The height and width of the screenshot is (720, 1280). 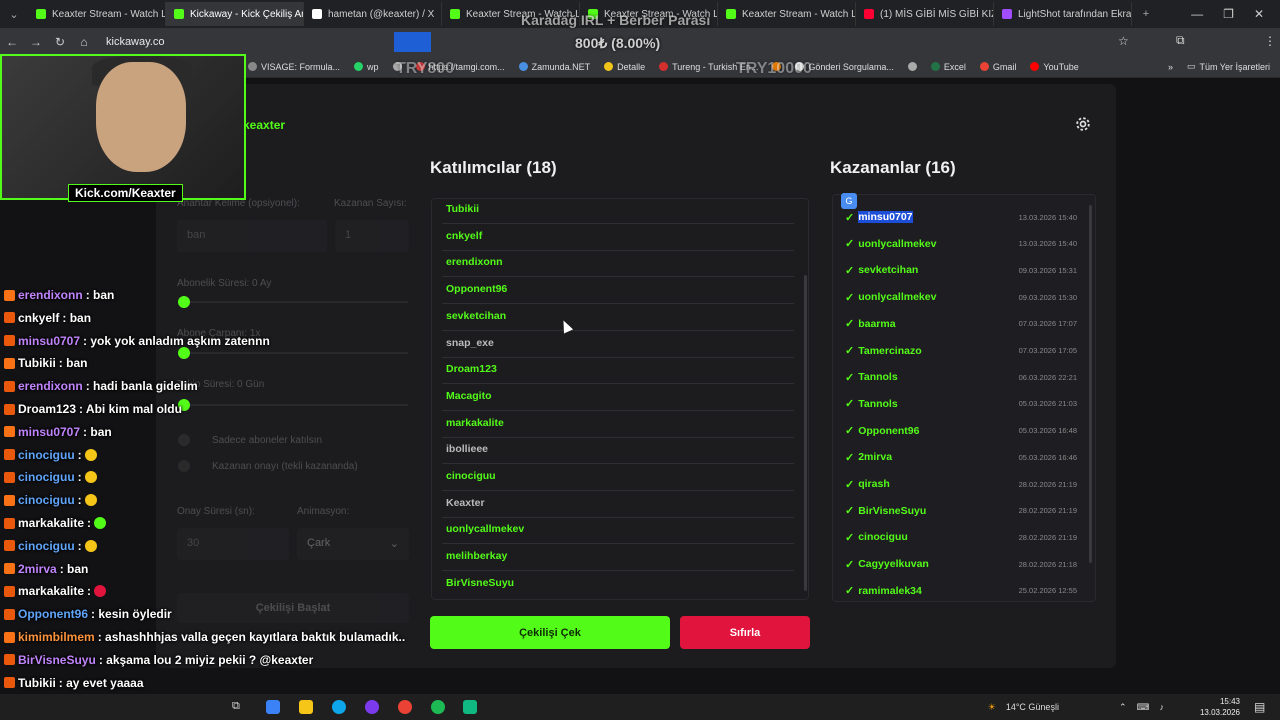 What do you see at coordinates (890, 350) in the screenshot?
I see `winner-name: Tamercinazo` at bounding box center [890, 350].